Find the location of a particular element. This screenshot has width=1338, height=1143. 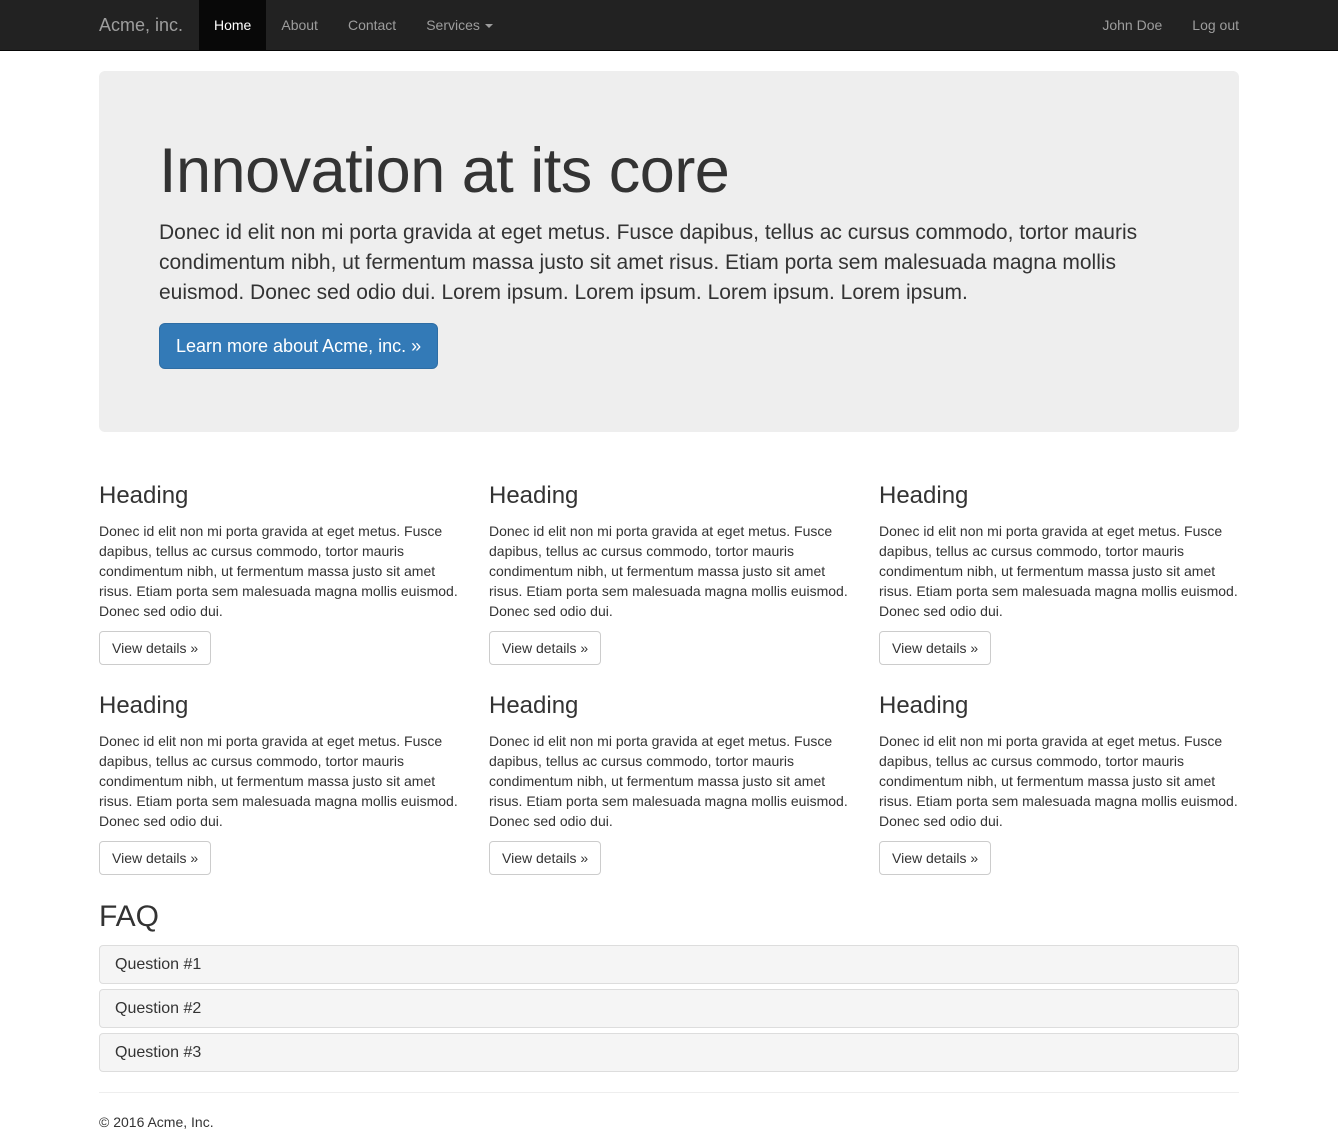

nav-item-home: Home is located at coordinates (233, 25).